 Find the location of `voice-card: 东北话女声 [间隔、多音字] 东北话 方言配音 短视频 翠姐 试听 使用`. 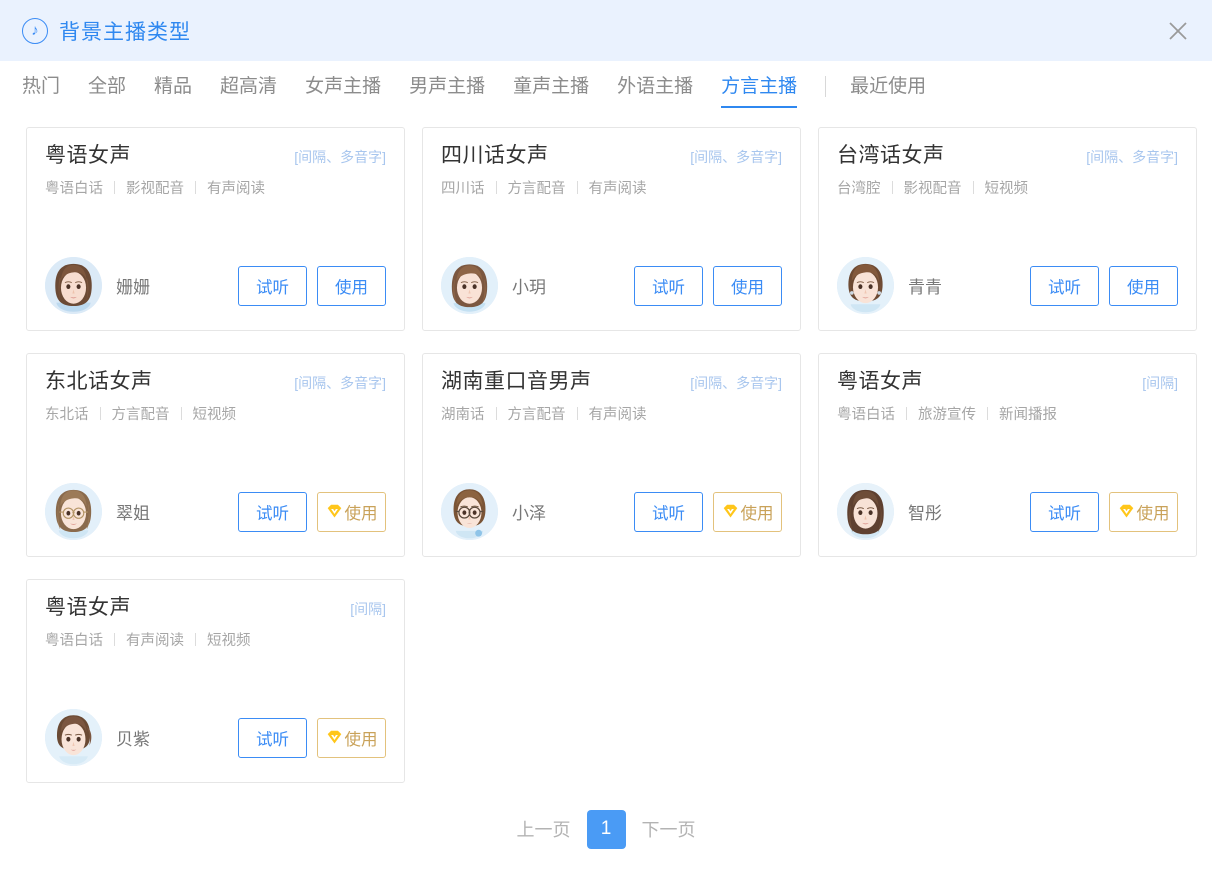

voice-card: 东北话女声 [间隔、多音字] 东北话 方言配音 短视频 翠姐 试听 使用 is located at coordinates (215, 455).